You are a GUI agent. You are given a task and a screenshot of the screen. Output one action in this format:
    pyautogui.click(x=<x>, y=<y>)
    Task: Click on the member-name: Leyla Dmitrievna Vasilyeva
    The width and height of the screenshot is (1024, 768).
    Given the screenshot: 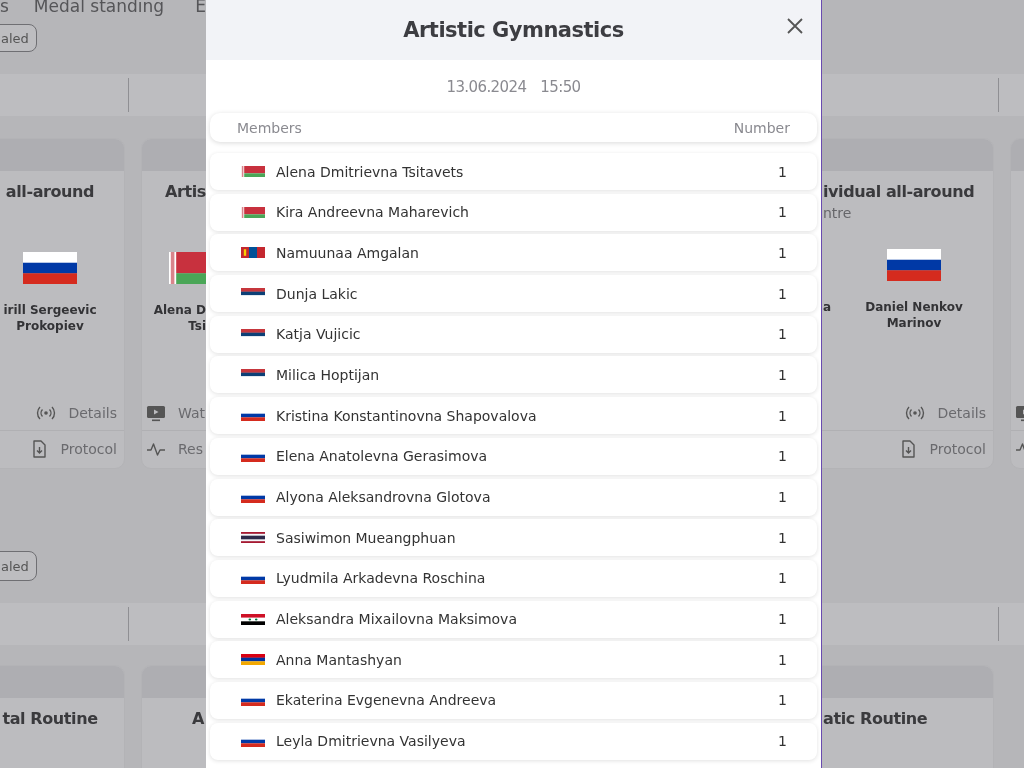 What is the action you would take?
    pyautogui.click(x=371, y=741)
    